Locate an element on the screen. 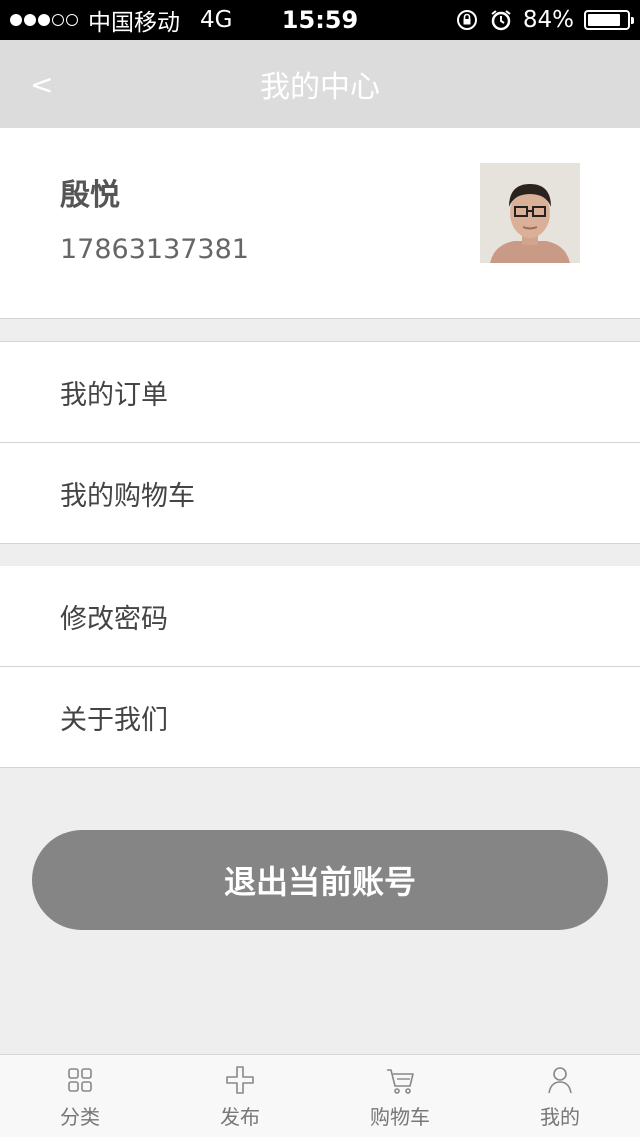 Image resolution: width=640 pixels, height=1137 pixels. battery-icon is located at coordinates (609, 20).